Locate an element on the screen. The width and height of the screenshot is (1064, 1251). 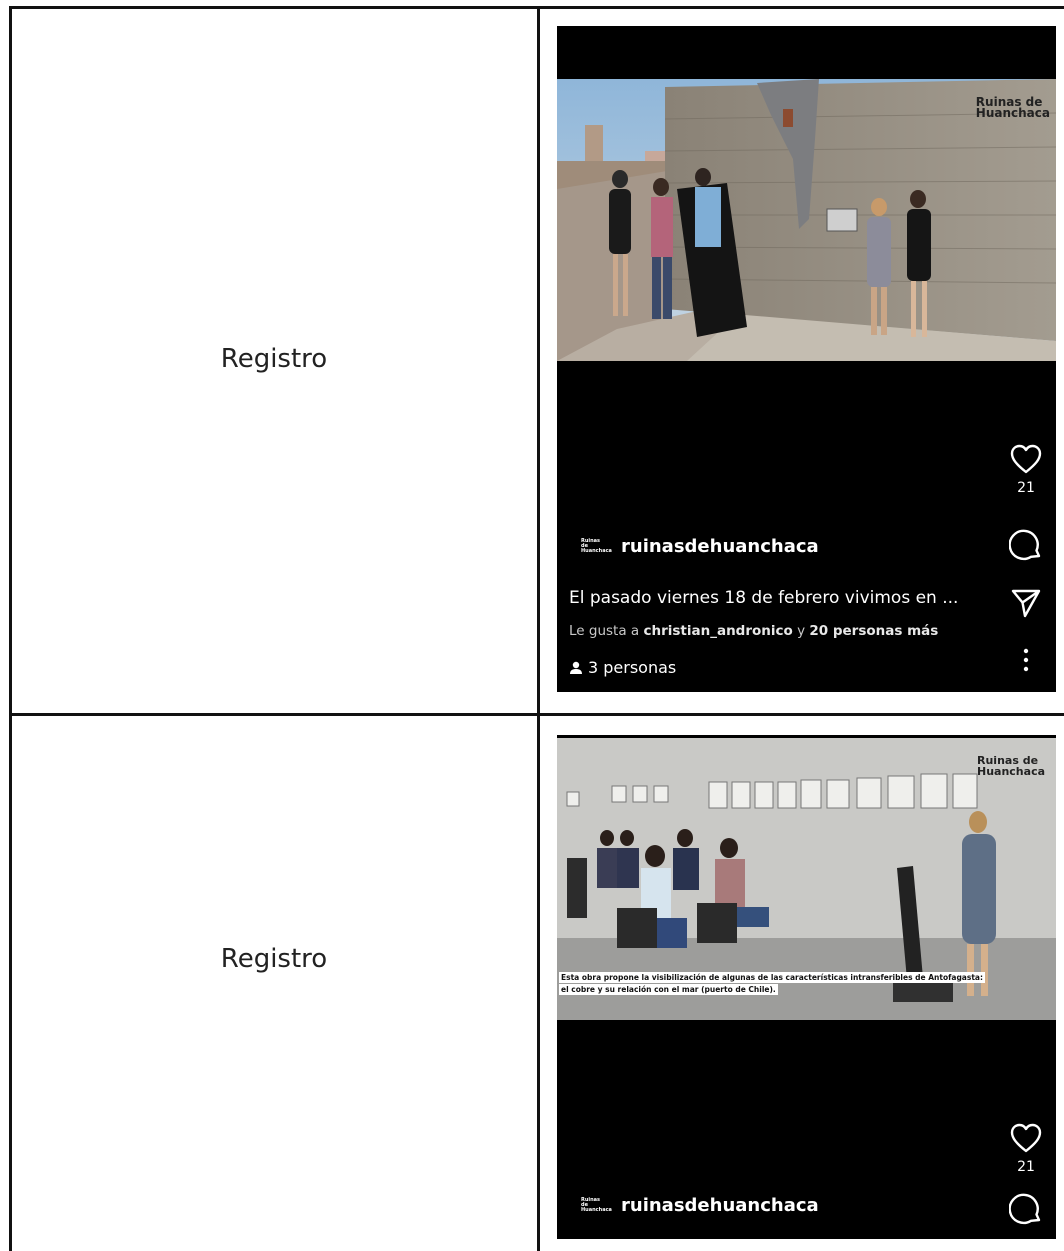
vertical-dots-icon is located at coordinates (1026, 660).